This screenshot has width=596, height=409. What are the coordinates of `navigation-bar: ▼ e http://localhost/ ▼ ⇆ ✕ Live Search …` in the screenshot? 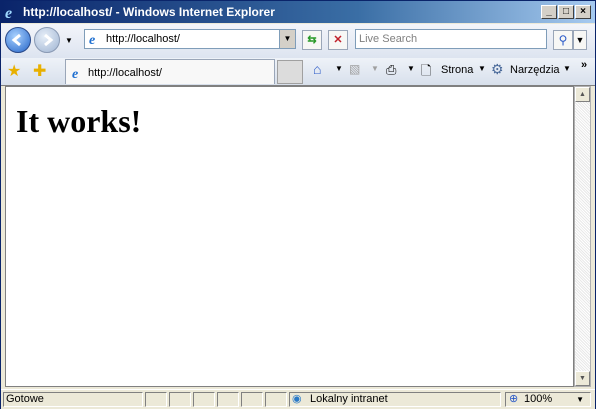 It's located at (298, 41).